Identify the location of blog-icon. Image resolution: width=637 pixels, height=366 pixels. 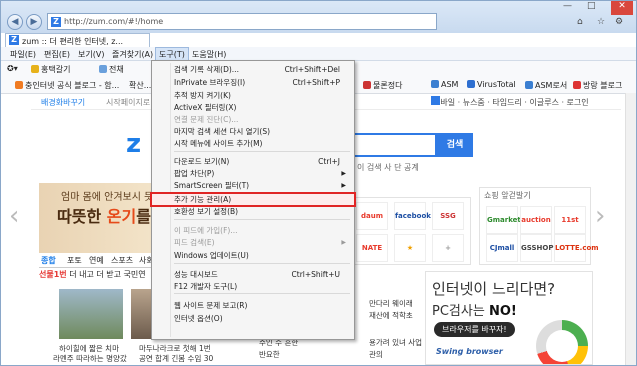
(577, 85).